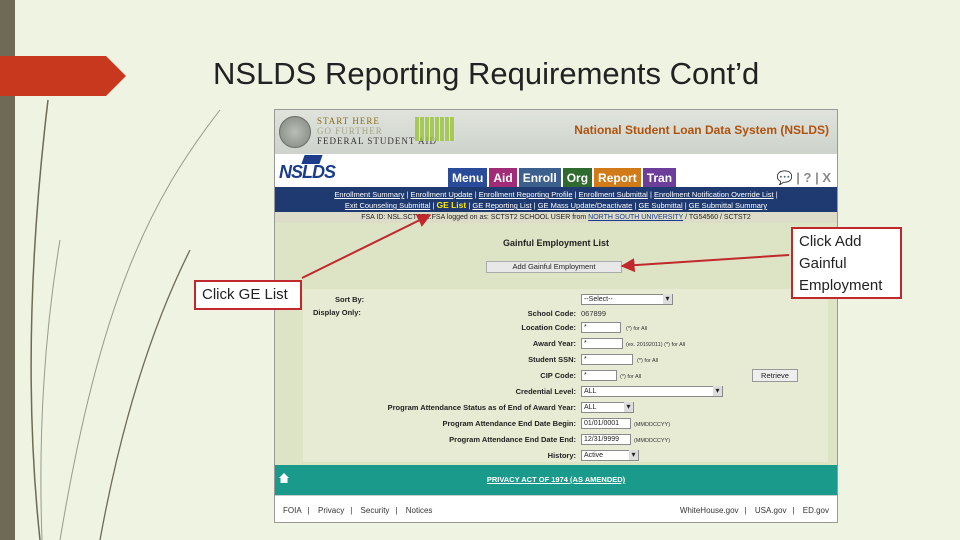 This screenshot has height=540, width=960. I want to click on award-year-hint: (ex. 20192011) (*) for All, so click(656, 345).